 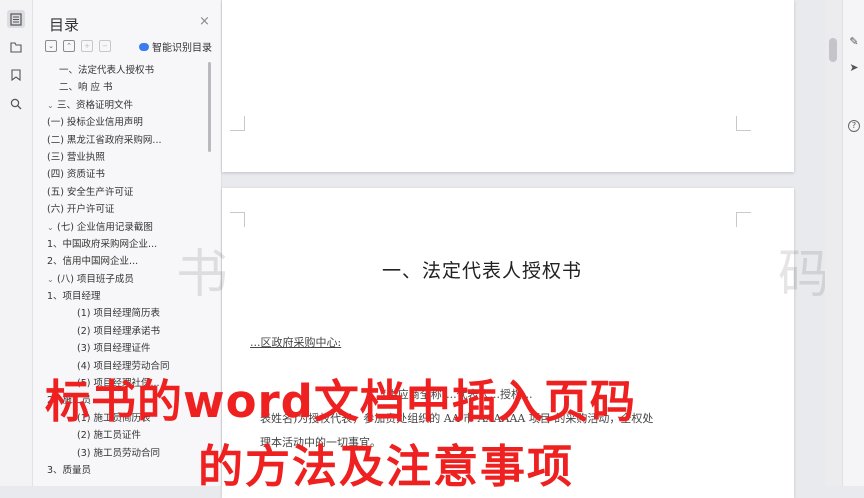 I want to click on smart-recognize-toc-button: 智能识别目录, so click(x=175, y=46).